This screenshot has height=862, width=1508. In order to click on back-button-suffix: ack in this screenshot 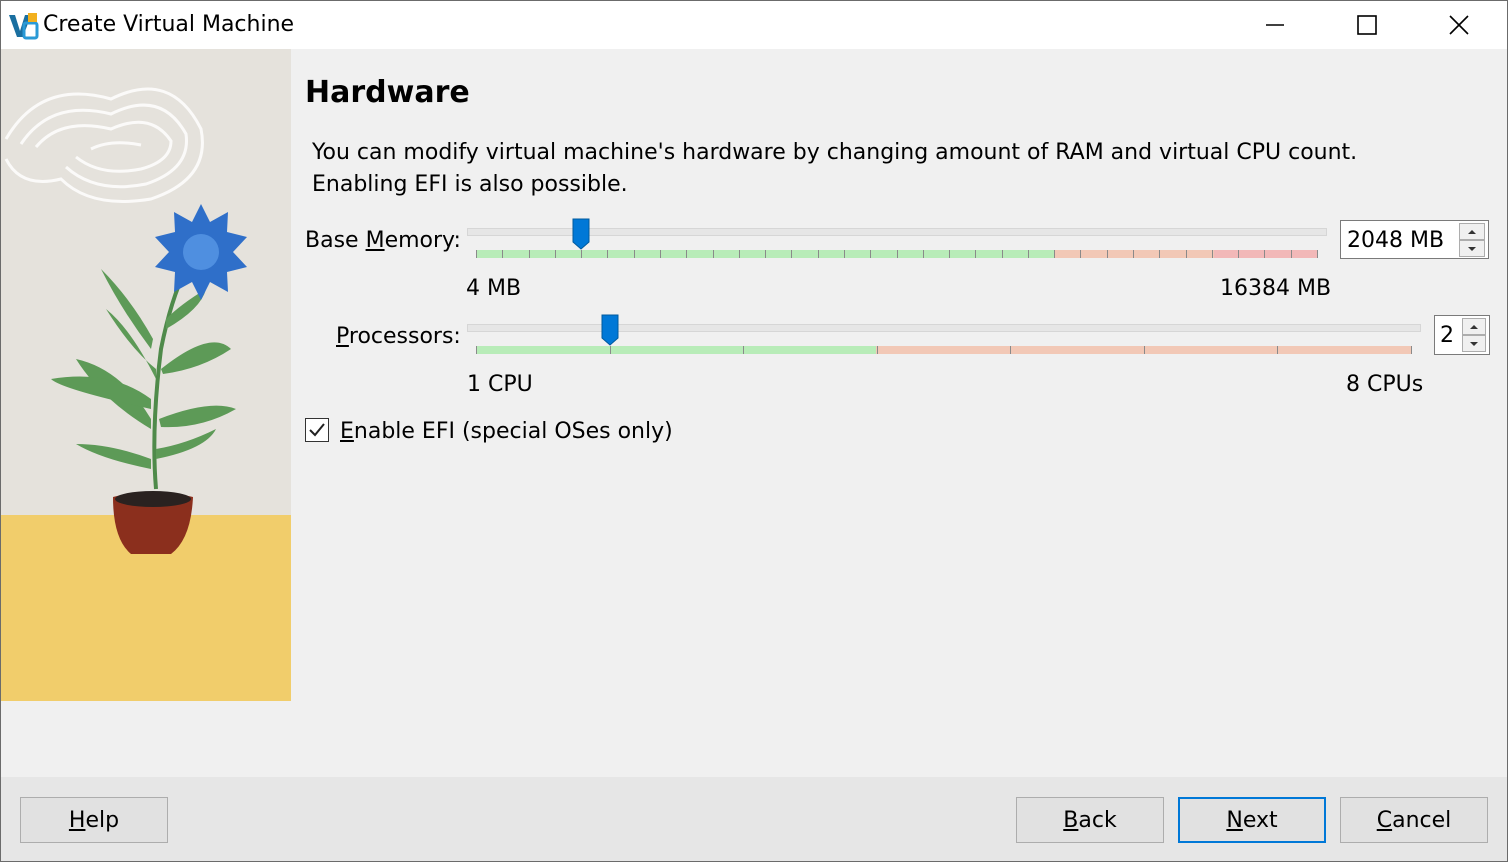, I will do `click(1097, 820)`.